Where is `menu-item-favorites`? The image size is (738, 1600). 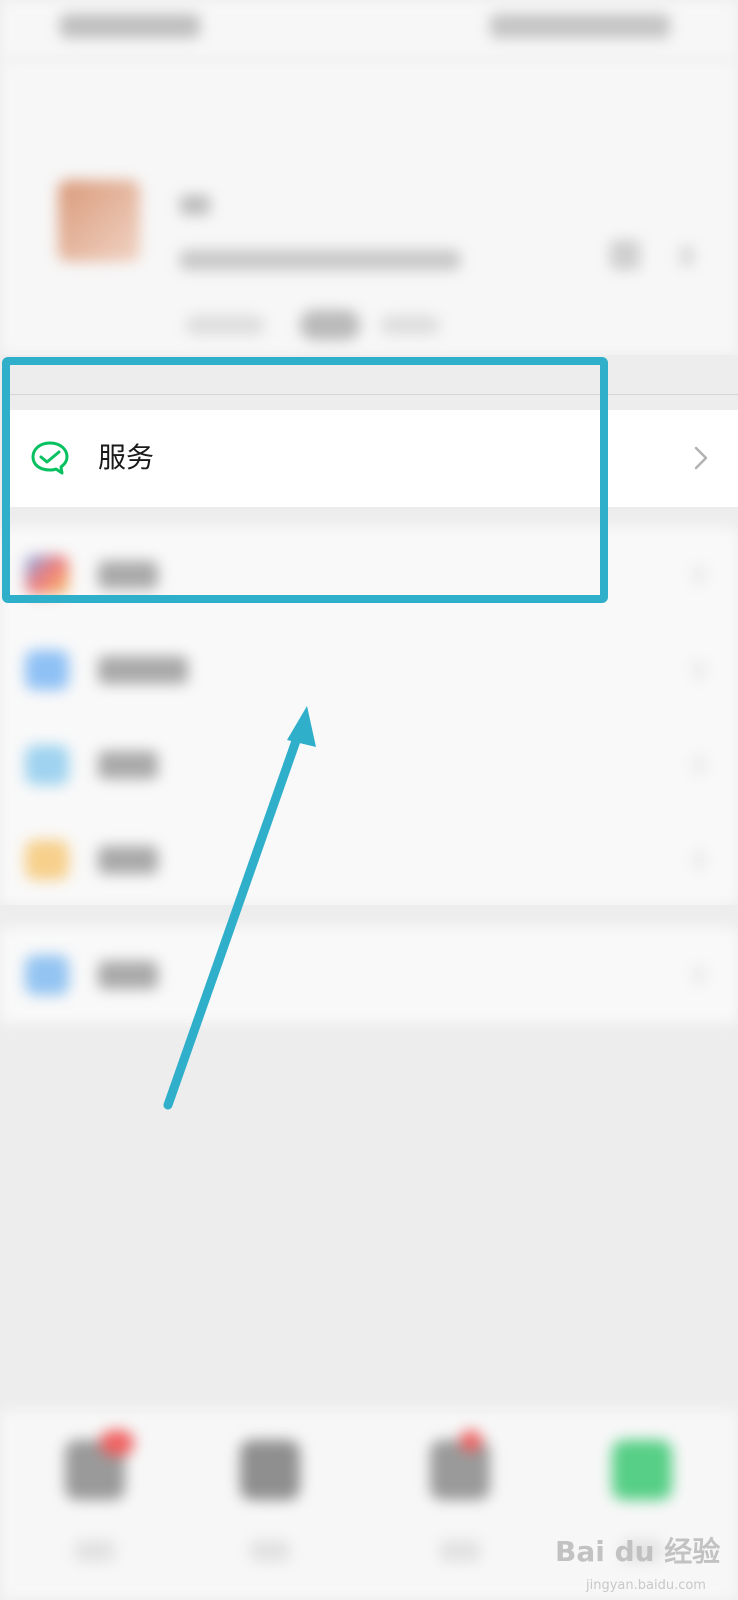
menu-item-favorites is located at coordinates (369, 575).